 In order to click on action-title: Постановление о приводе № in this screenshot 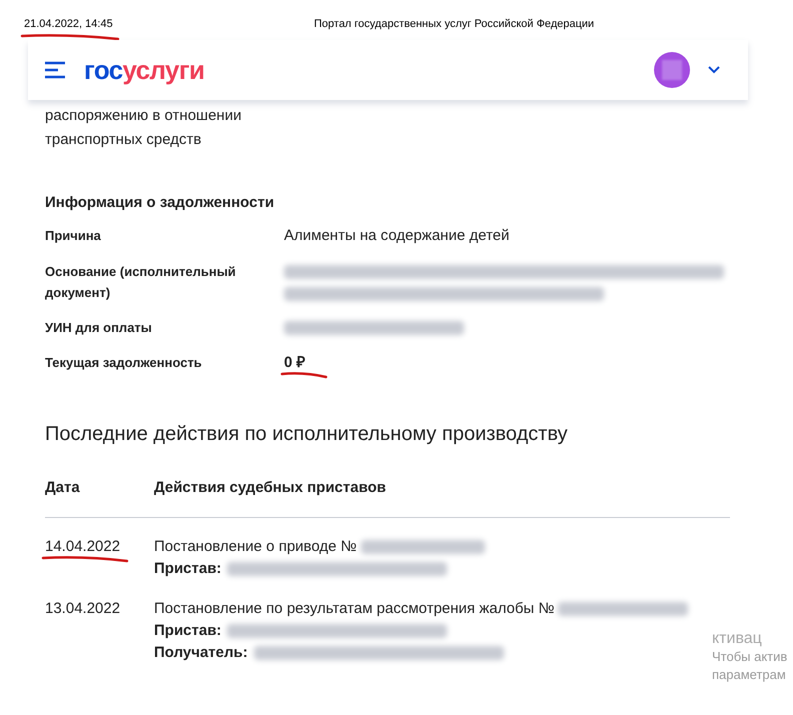, I will do `click(255, 547)`.